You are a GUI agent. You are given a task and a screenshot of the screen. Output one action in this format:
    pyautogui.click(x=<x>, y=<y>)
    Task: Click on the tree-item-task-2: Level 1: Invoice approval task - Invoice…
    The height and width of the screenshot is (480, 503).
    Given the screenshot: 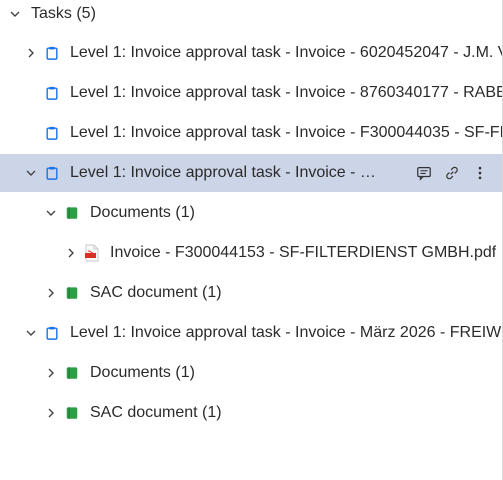 What is the action you would take?
    pyautogui.click(x=251, y=93)
    